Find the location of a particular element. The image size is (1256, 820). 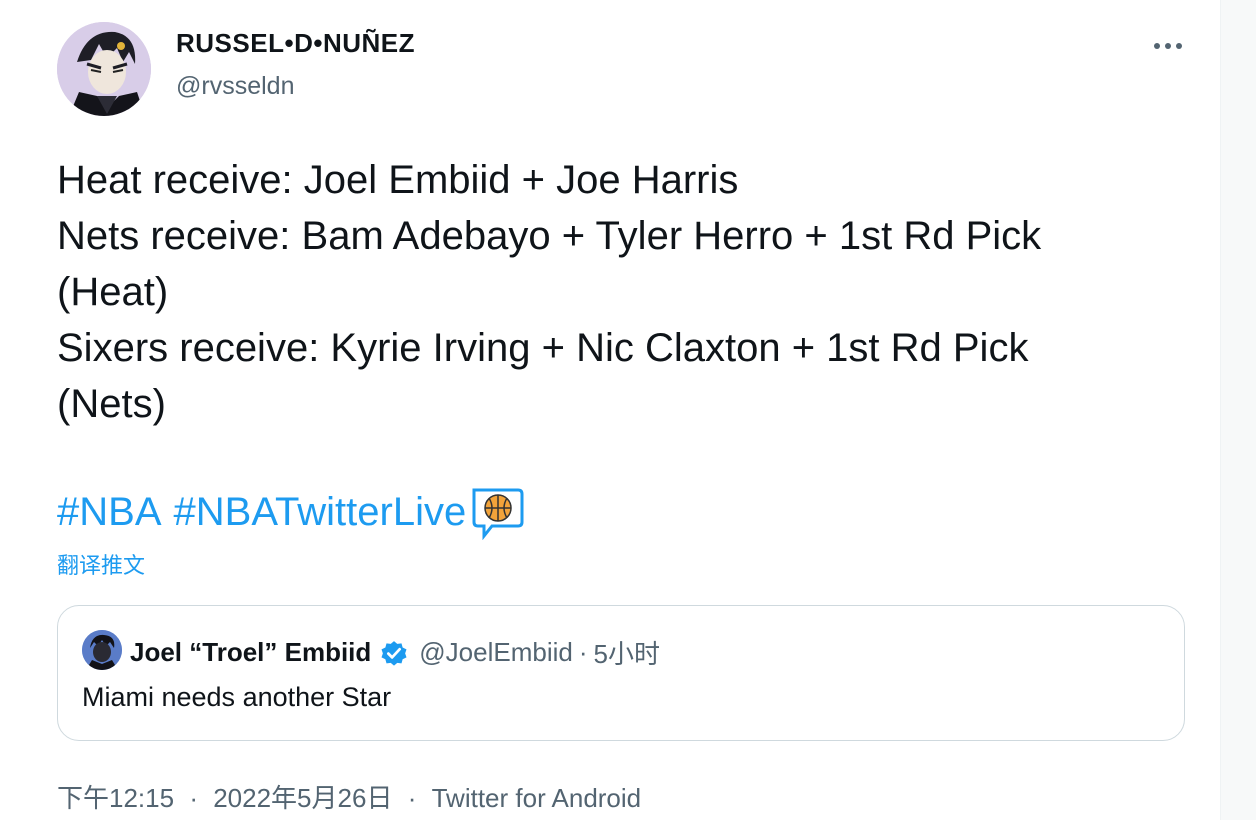

more-horizontal-icon is located at coordinates (1168, 46).